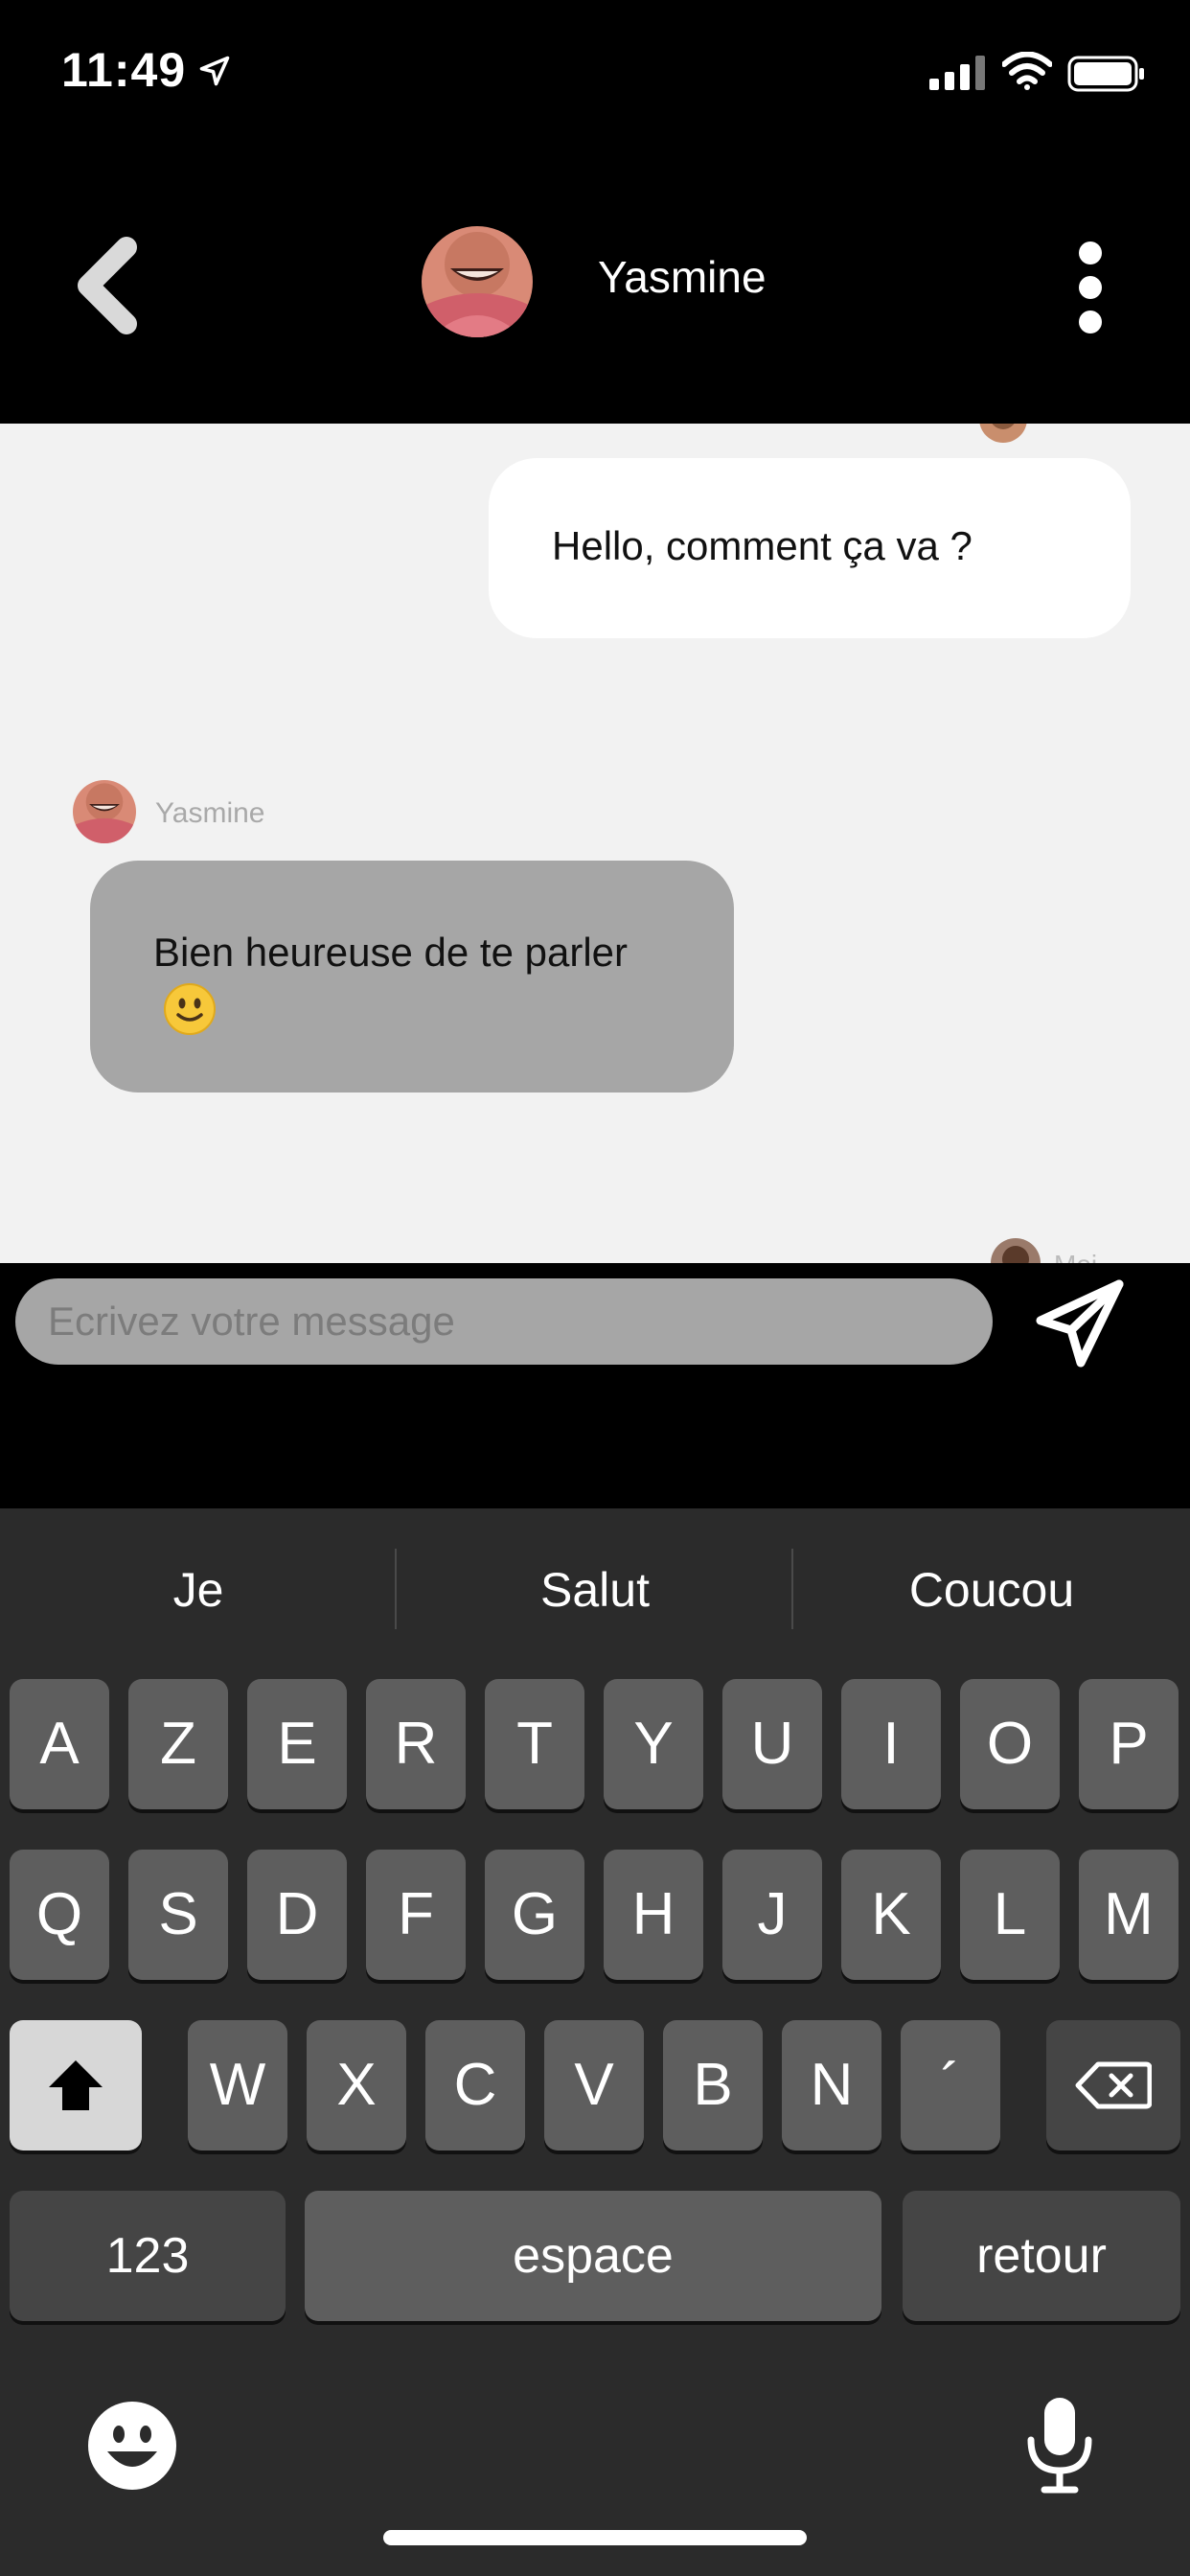 Image resolution: width=1190 pixels, height=2576 pixels. I want to click on emoji-icon, so click(132, 2446).